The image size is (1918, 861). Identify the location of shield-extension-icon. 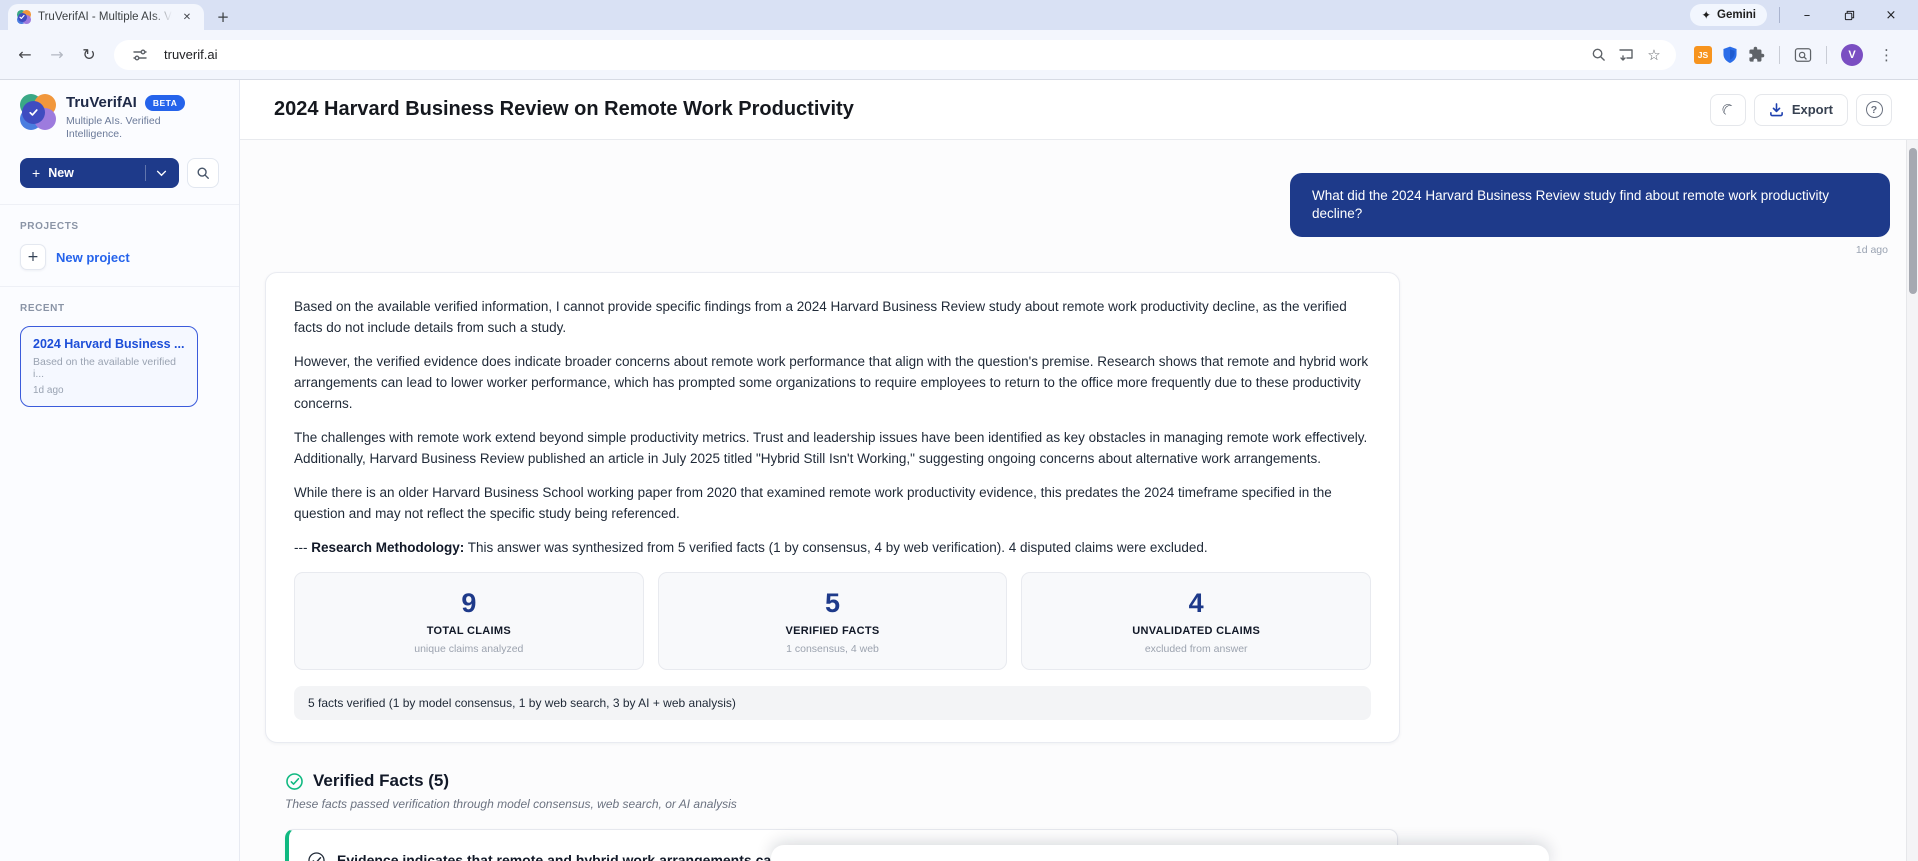
(1730, 54).